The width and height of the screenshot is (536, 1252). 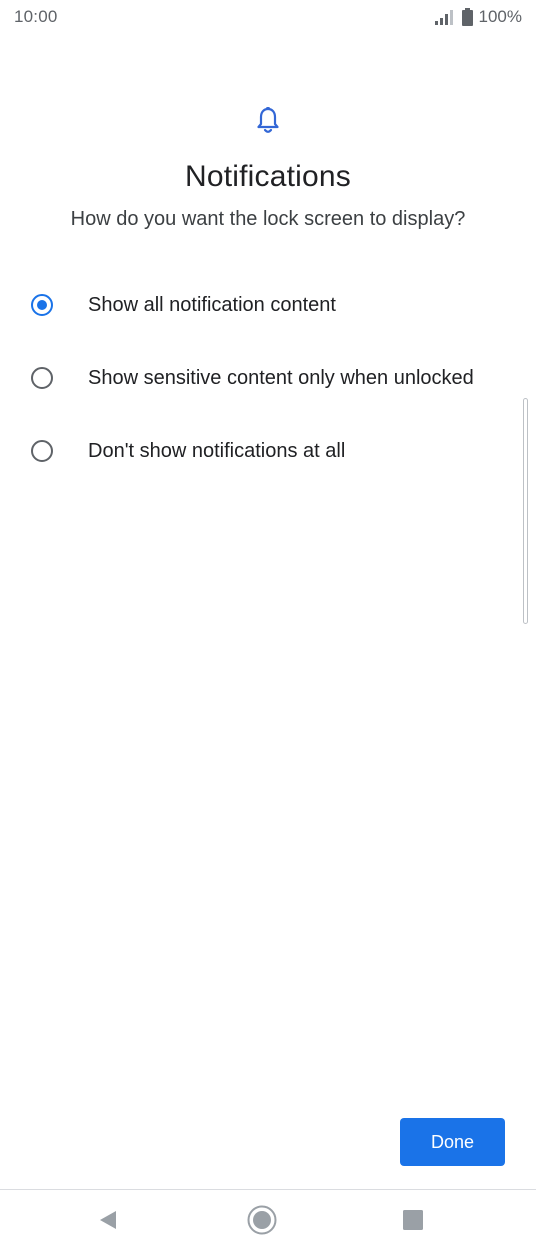 What do you see at coordinates (268, 120) in the screenshot?
I see `bell-icon` at bounding box center [268, 120].